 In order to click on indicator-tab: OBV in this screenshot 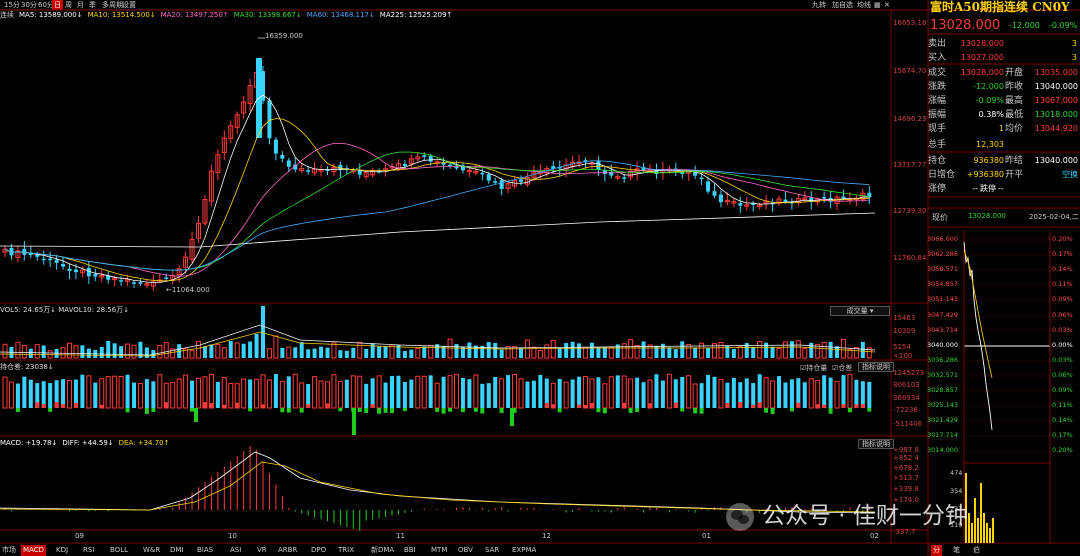, I will do `click(465, 550)`.